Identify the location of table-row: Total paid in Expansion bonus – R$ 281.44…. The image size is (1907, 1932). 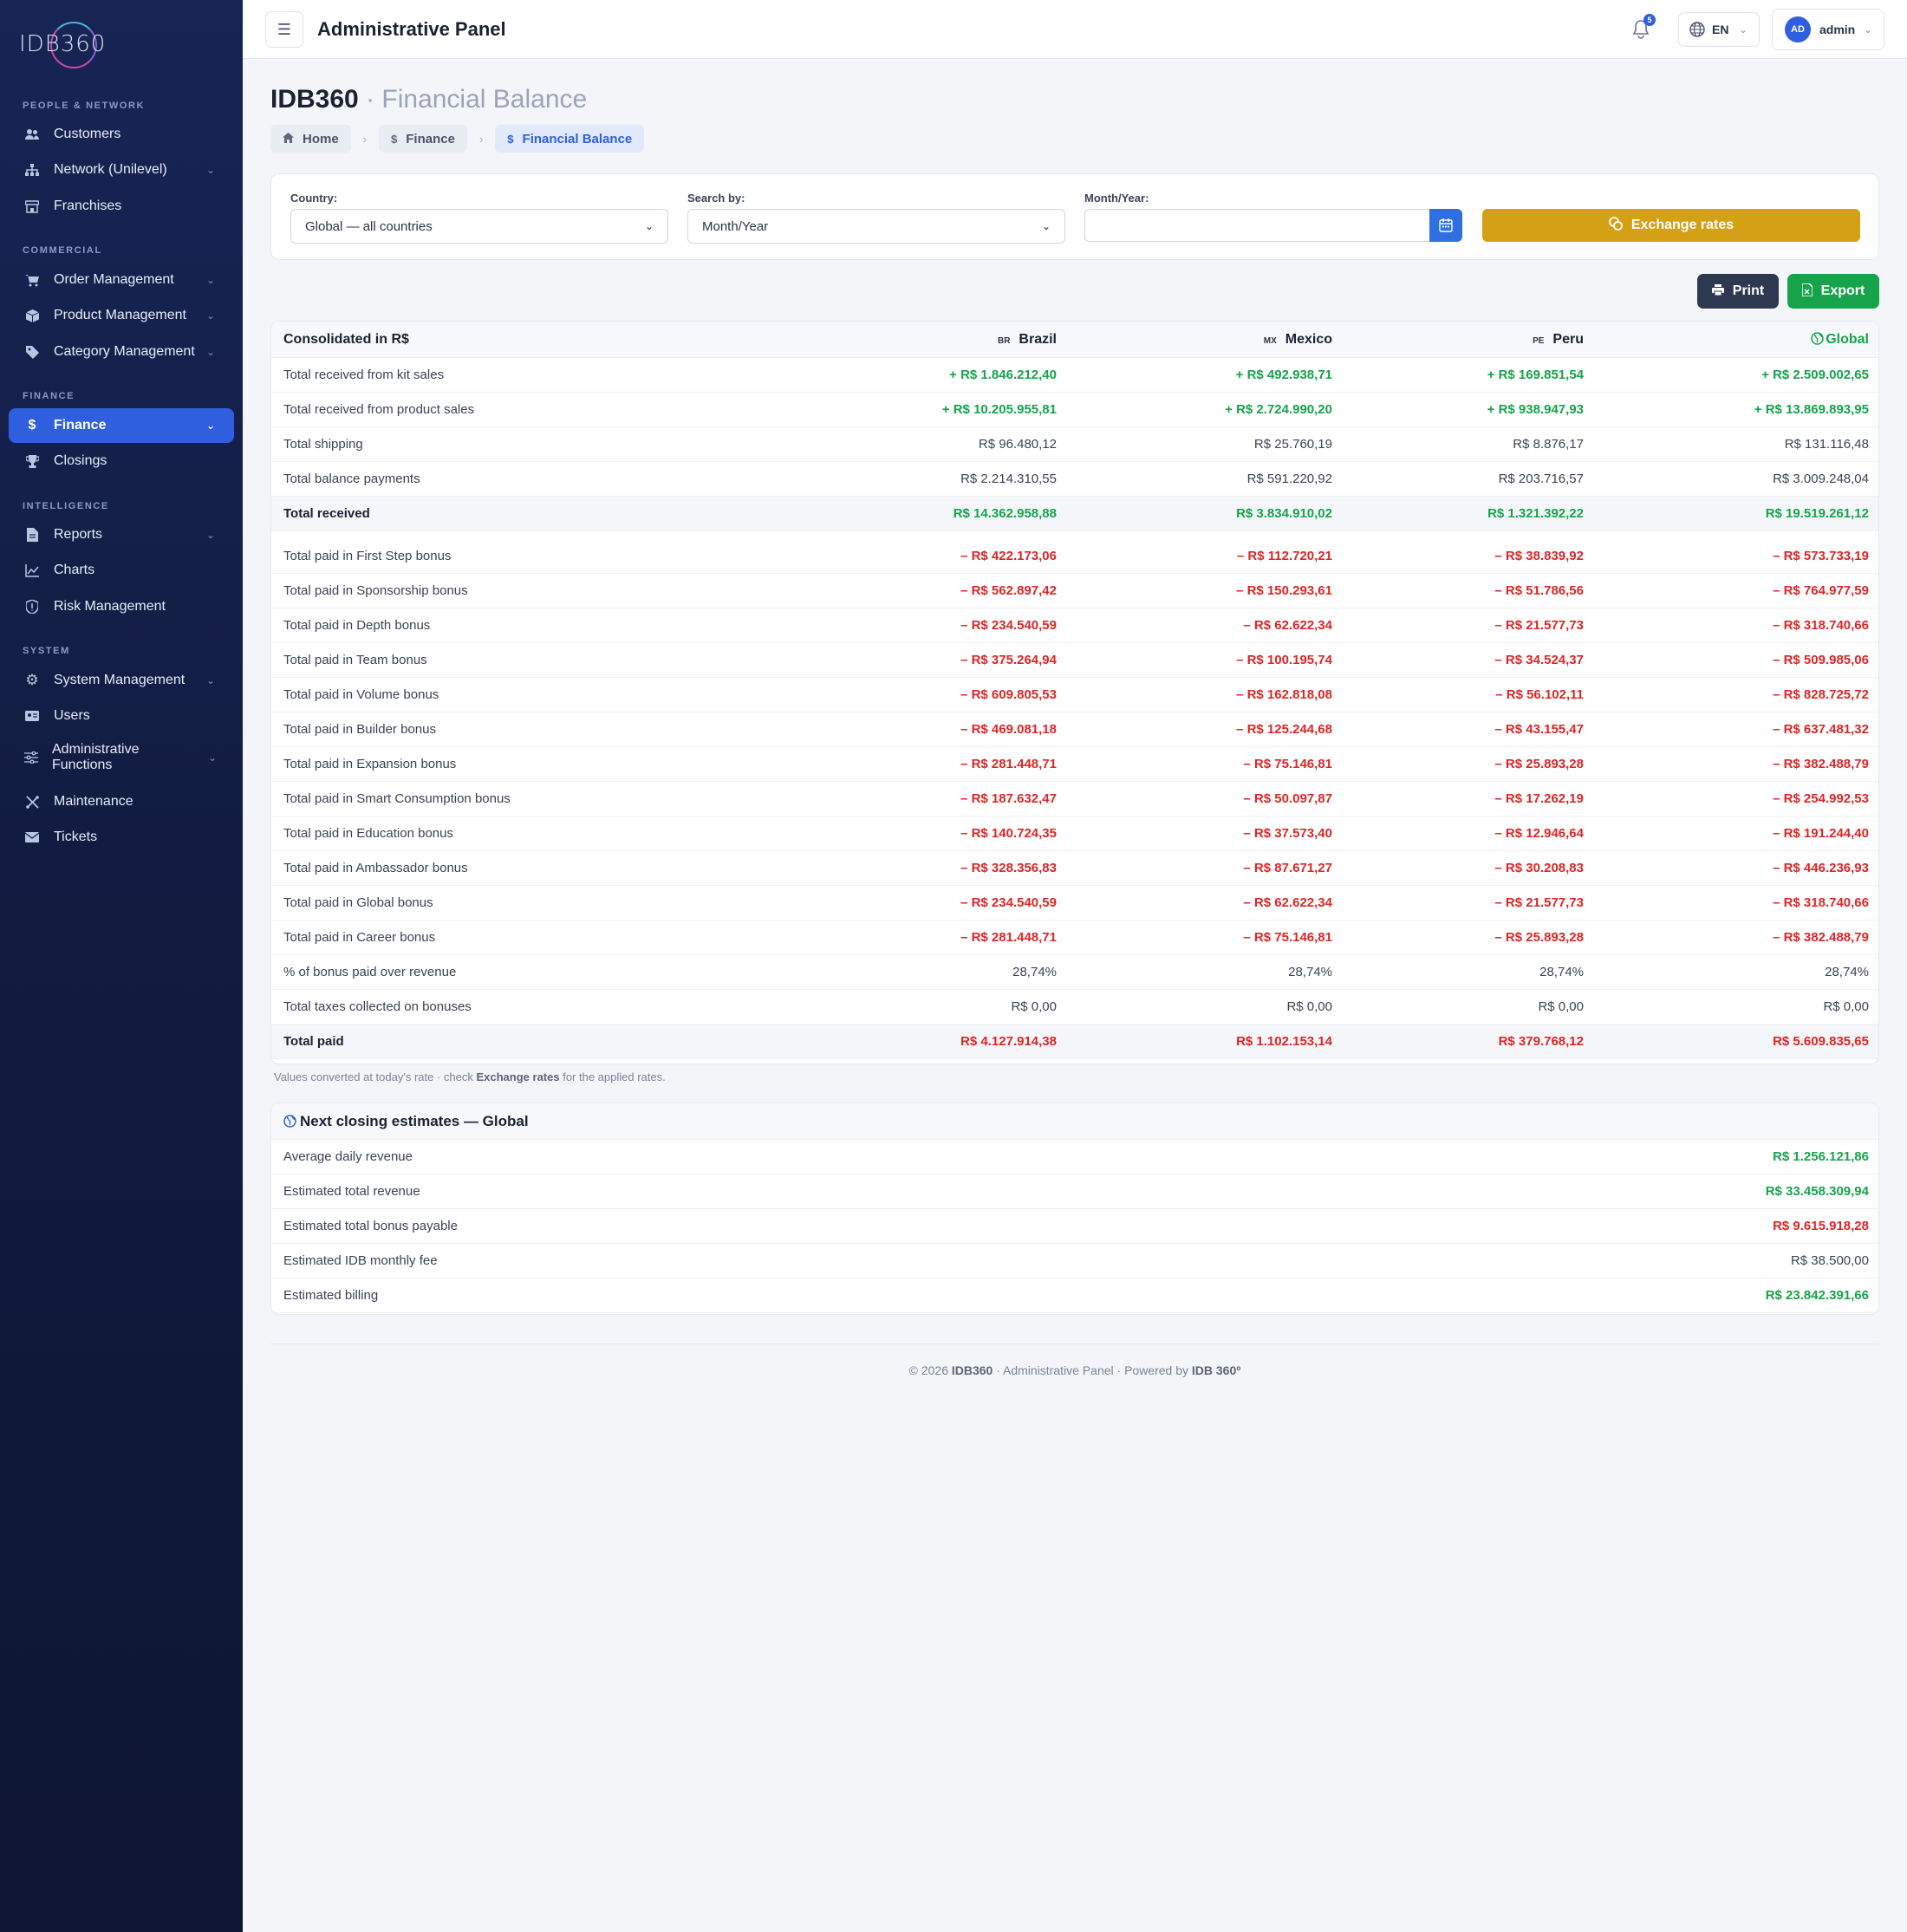
(1074, 764).